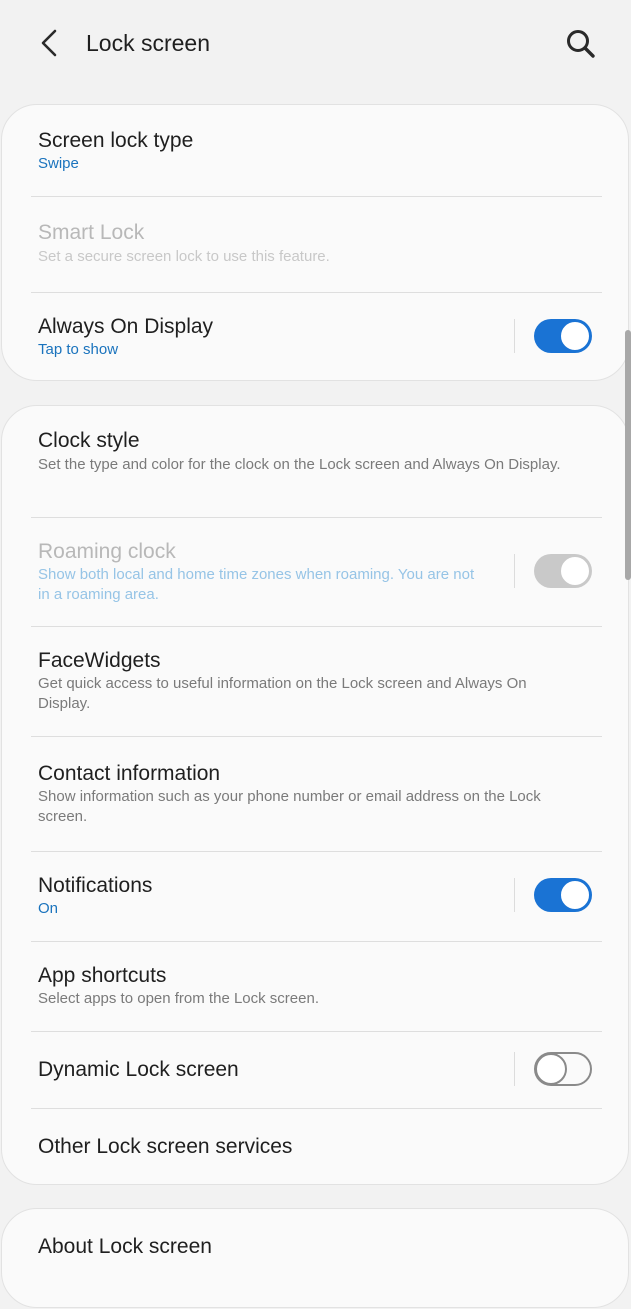 This screenshot has height=1309, width=631. I want to click on screen-lock-type-title: Screen lock type, so click(116, 140).